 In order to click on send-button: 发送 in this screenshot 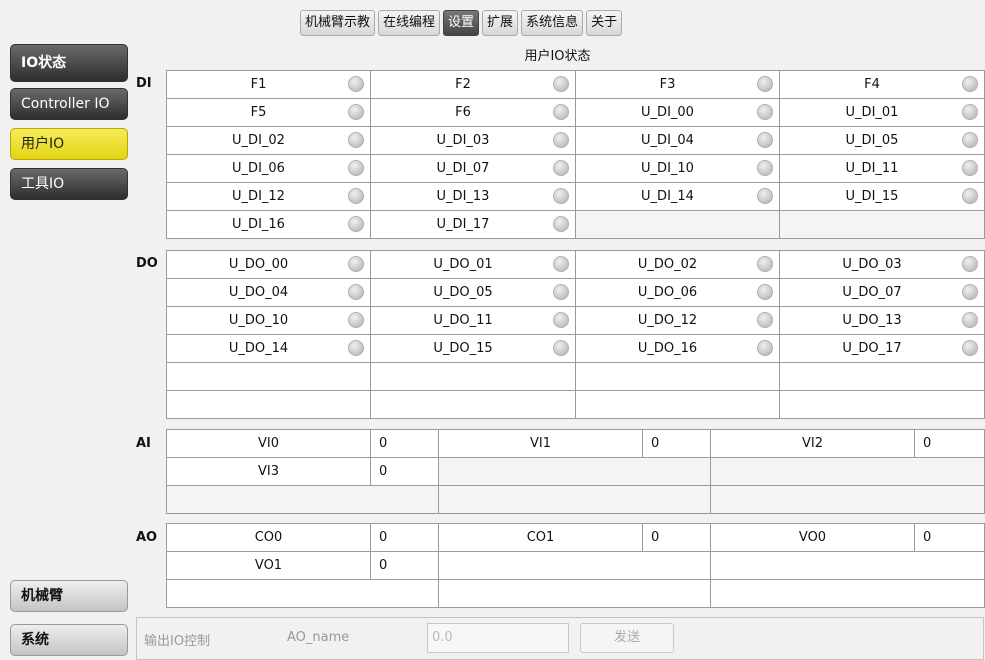, I will do `click(627, 638)`.